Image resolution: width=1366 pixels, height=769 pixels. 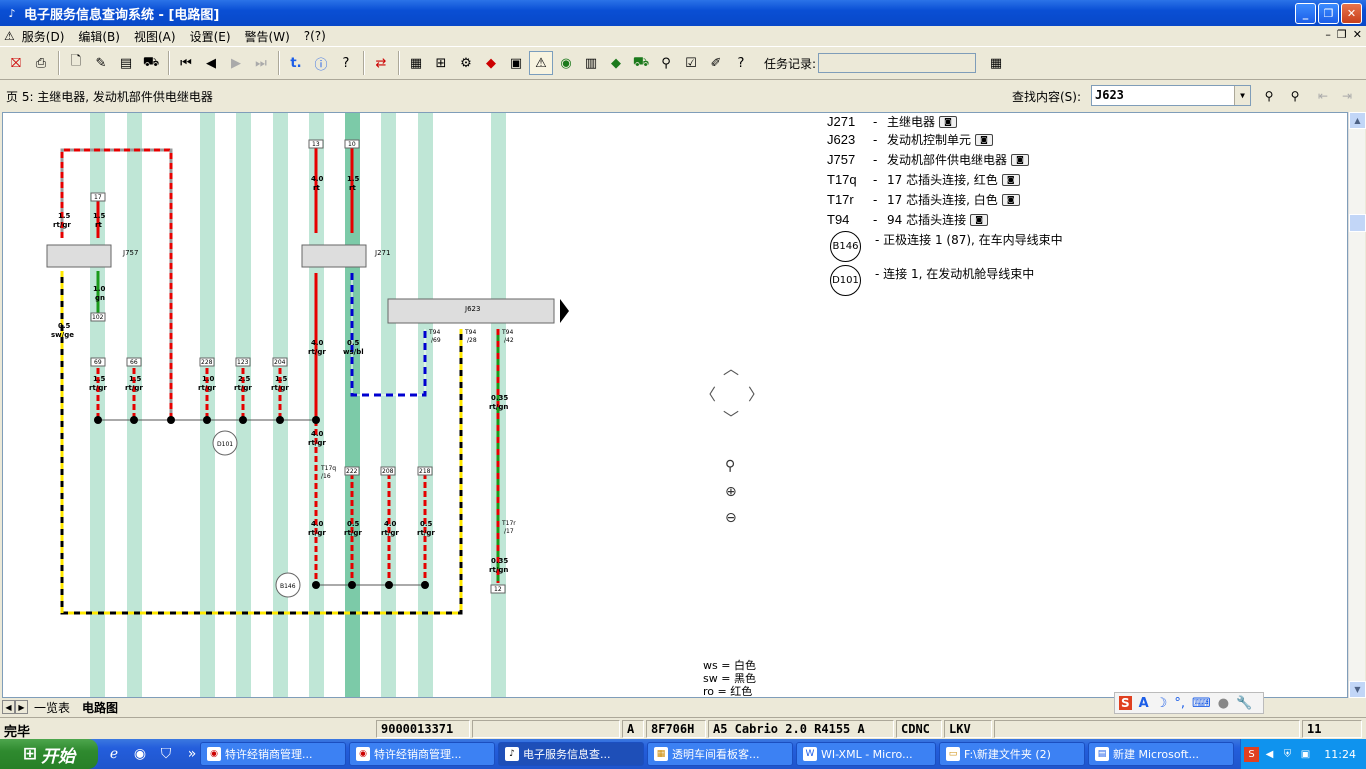 I want to click on task-record-input, so click(x=897, y=63).